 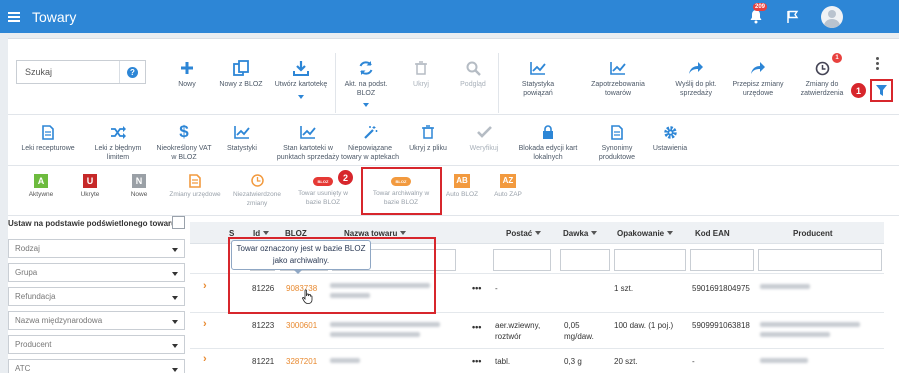 What do you see at coordinates (508, 187) in the screenshot?
I see `filter-auto-zap: AZ Auto ZAP` at bounding box center [508, 187].